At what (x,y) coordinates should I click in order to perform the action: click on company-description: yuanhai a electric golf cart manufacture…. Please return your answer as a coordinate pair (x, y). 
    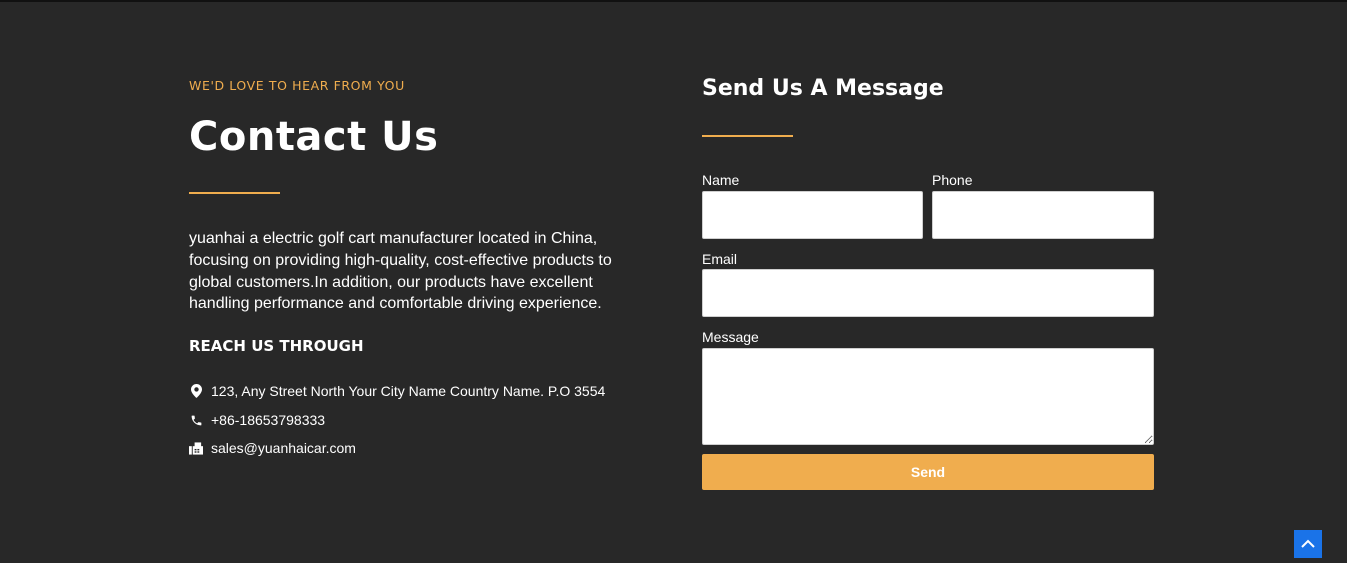
    Looking at the image, I should click on (400, 271).